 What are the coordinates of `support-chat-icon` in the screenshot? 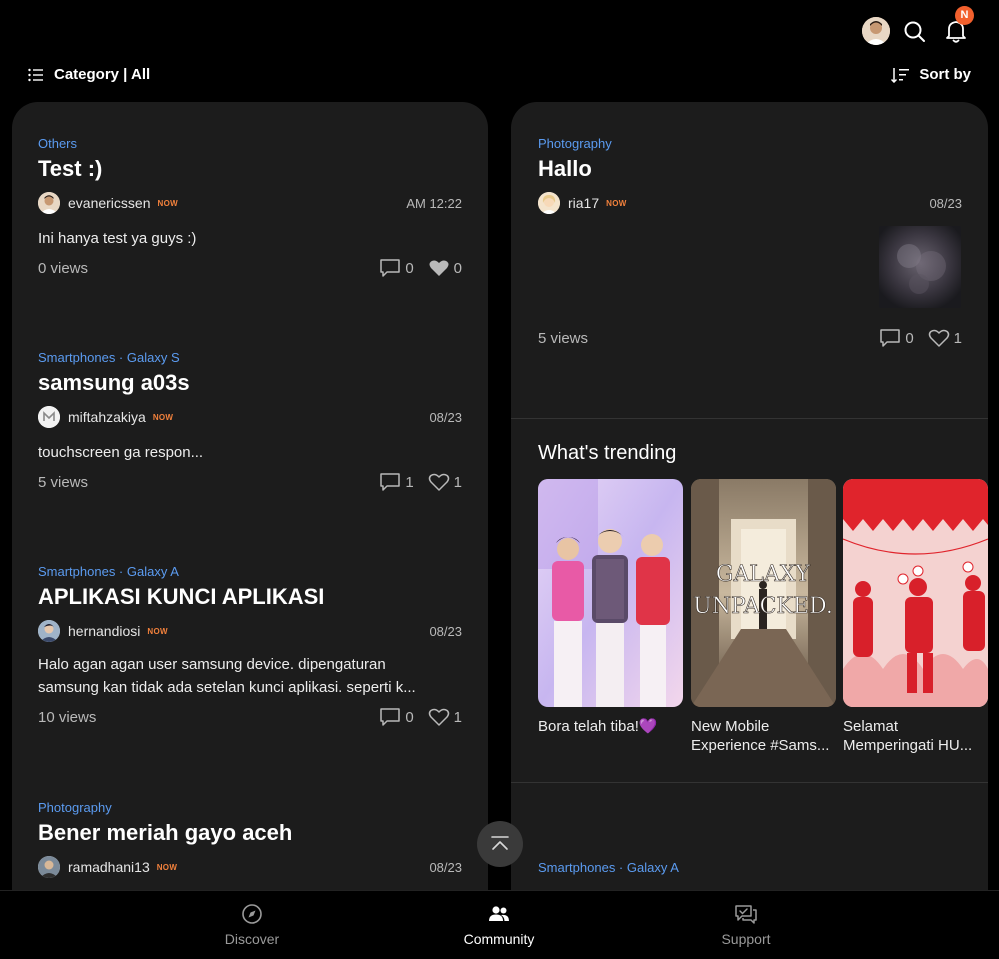 It's located at (746, 914).